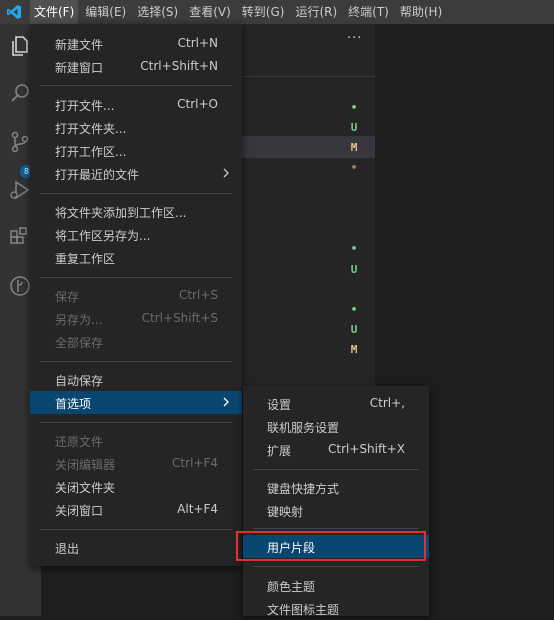 Image resolution: width=554 pixels, height=620 pixels. What do you see at coordinates (67, 297) in the screenshot?
I see `menu-item-label: 保存` at bounding box center [67, 297].